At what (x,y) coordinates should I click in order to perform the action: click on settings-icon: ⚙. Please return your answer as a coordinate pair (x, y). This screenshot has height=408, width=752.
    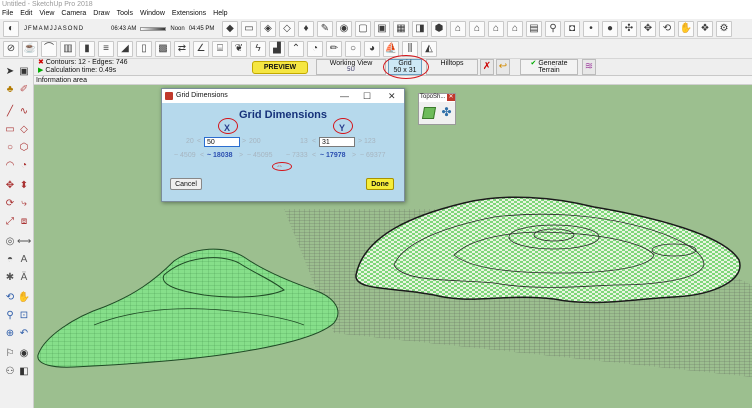
    Looking at the image, I should click on (724, 28).